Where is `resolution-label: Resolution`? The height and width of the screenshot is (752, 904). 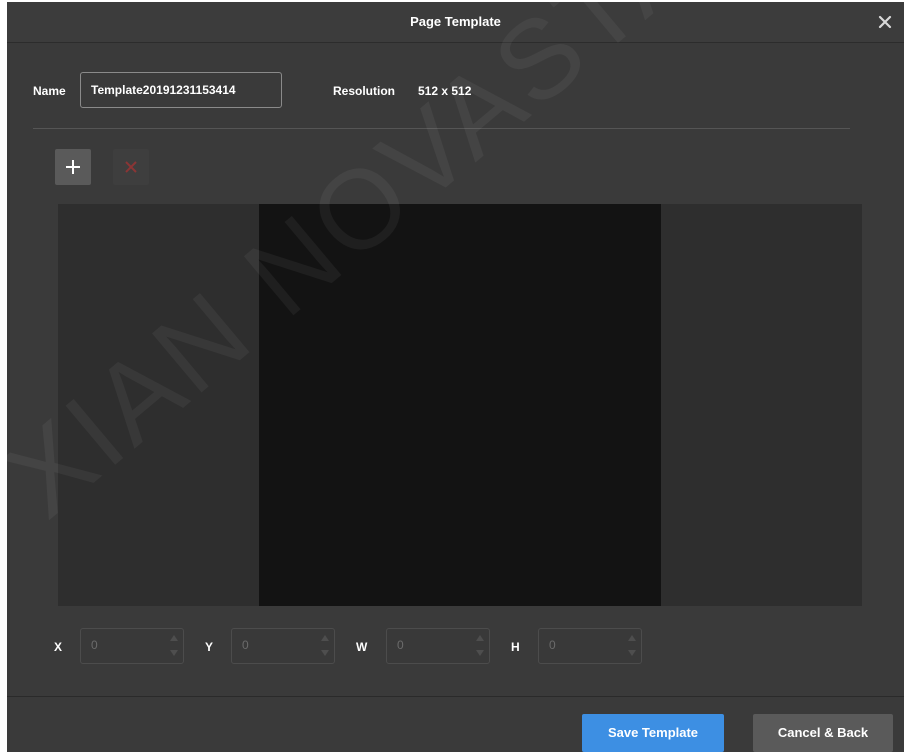 resolution-label: Resolution is located at coordinates (364, 91).